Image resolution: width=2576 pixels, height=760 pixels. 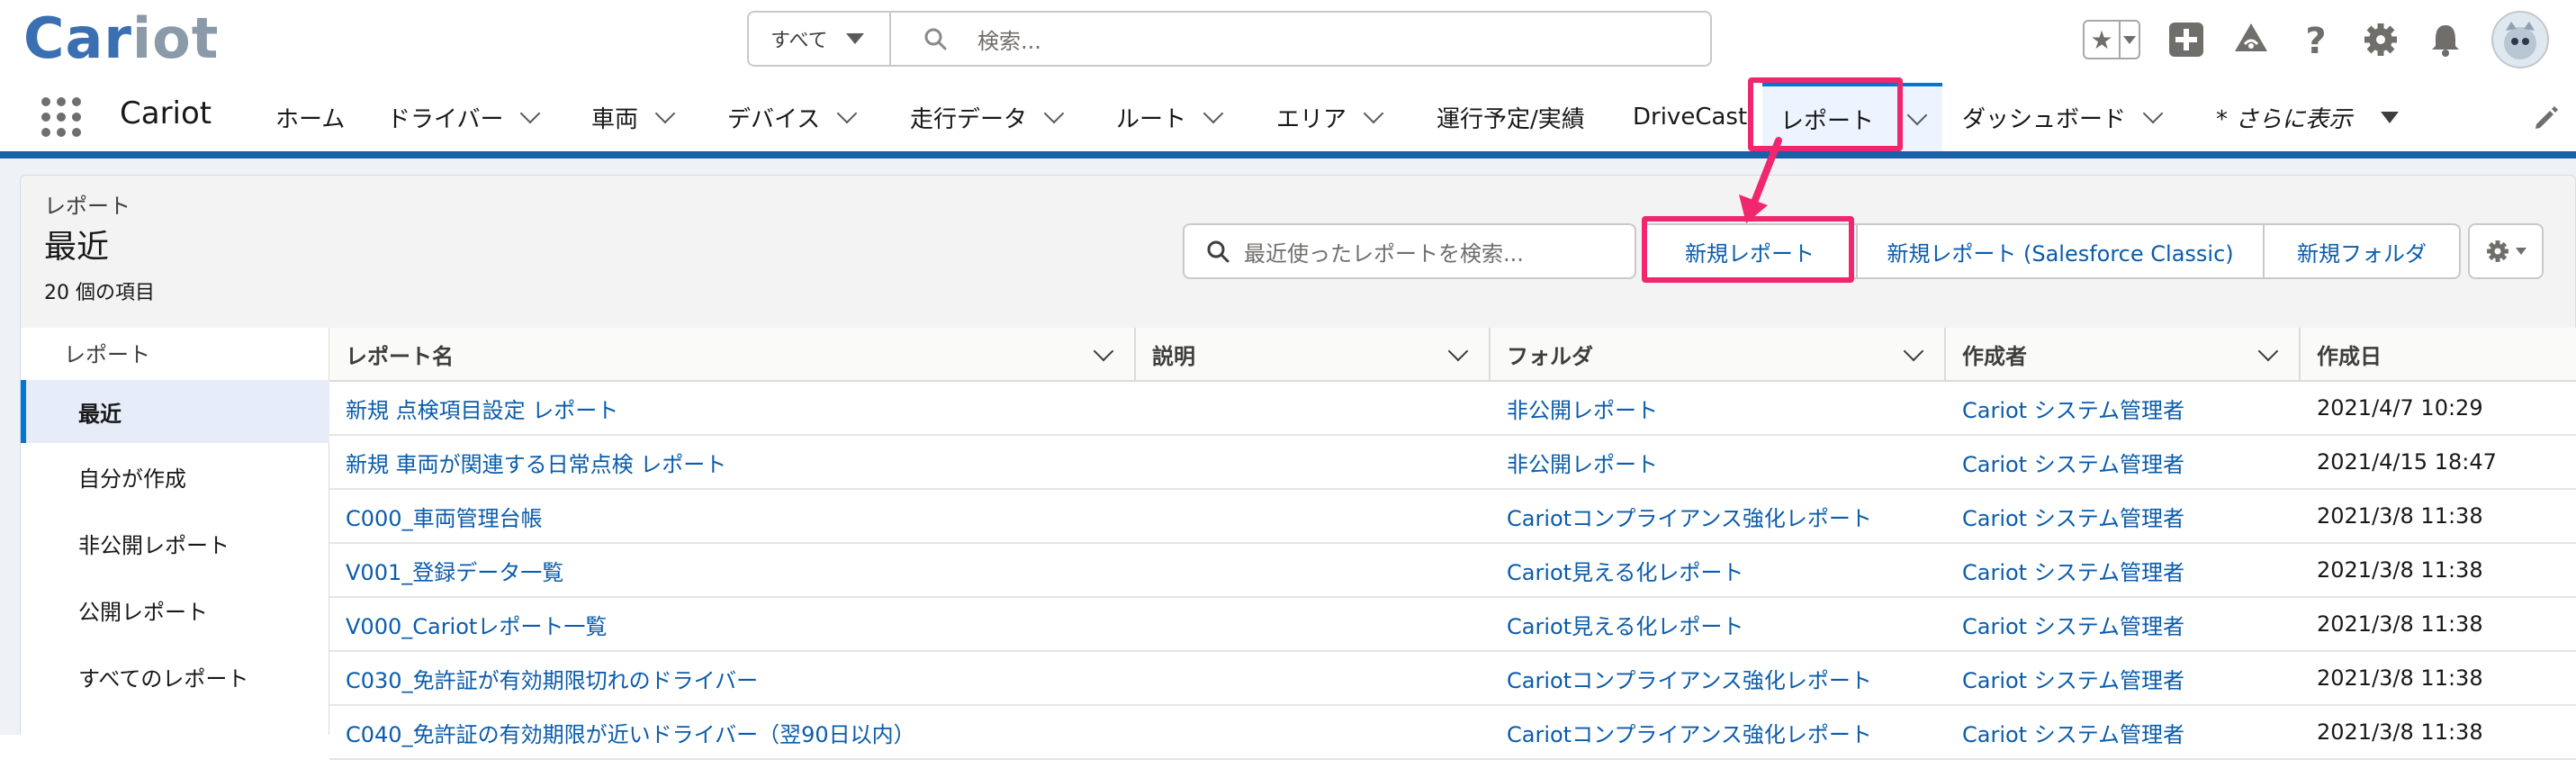 What do you see at coordinates (2445, 40) in the screenshot?
I see `bell-icon` at bounding box center [2445, 40].